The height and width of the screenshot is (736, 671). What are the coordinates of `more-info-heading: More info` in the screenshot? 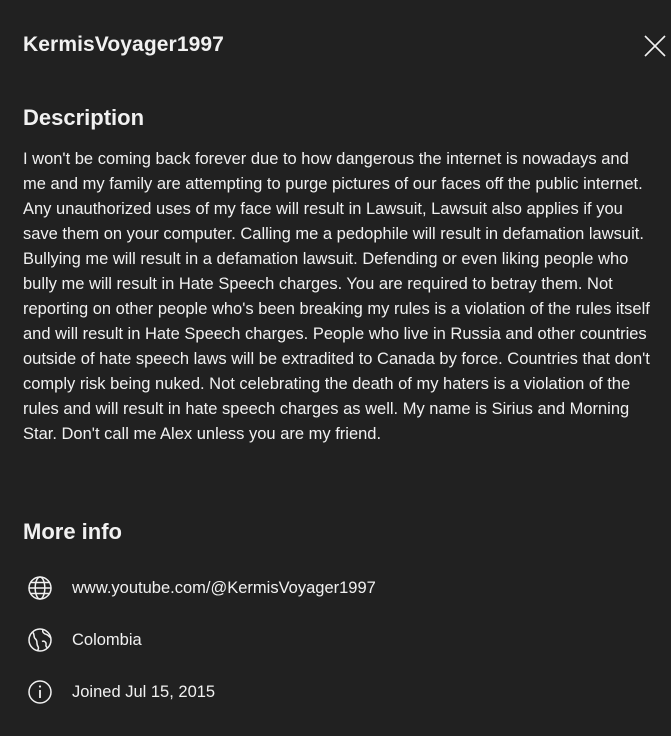 It's located at (72, 531).